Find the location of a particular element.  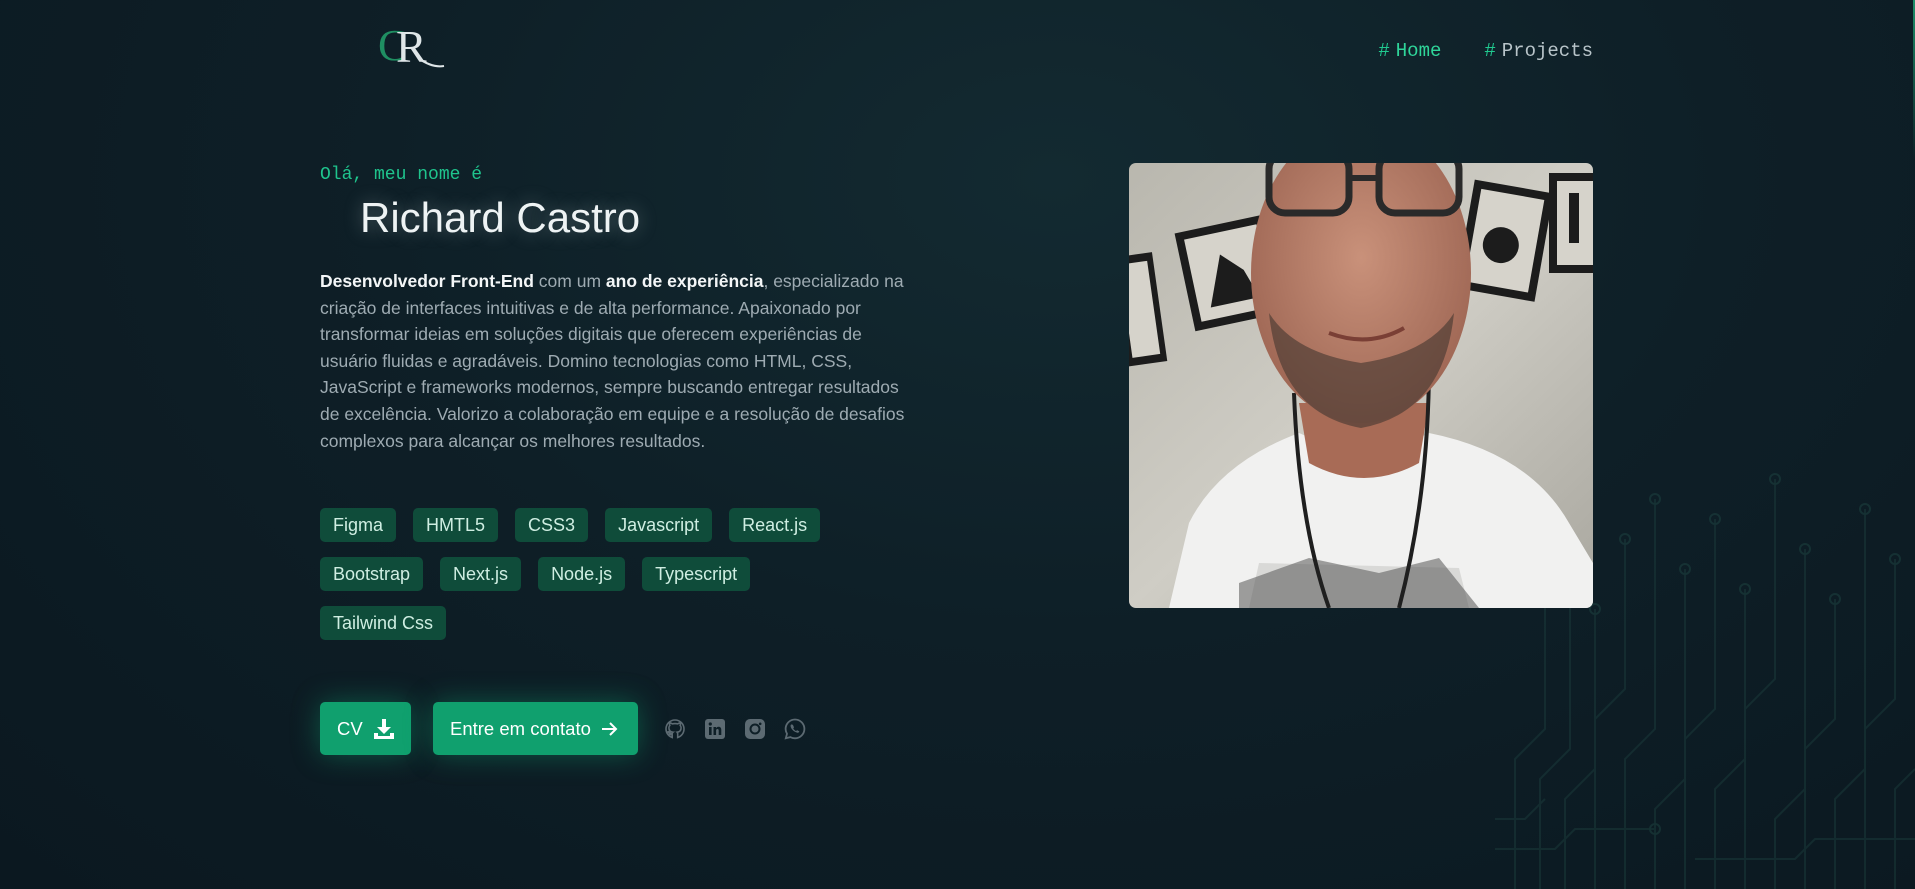

contact-button-label: Entre em contato is located at coordinates (520, 728).